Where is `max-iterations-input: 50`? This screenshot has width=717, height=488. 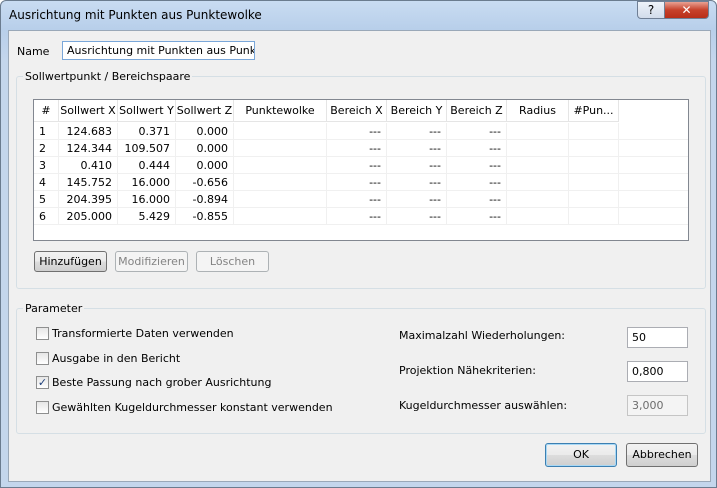 max-iterations-input: 50 is located at coordinates (657, 337).